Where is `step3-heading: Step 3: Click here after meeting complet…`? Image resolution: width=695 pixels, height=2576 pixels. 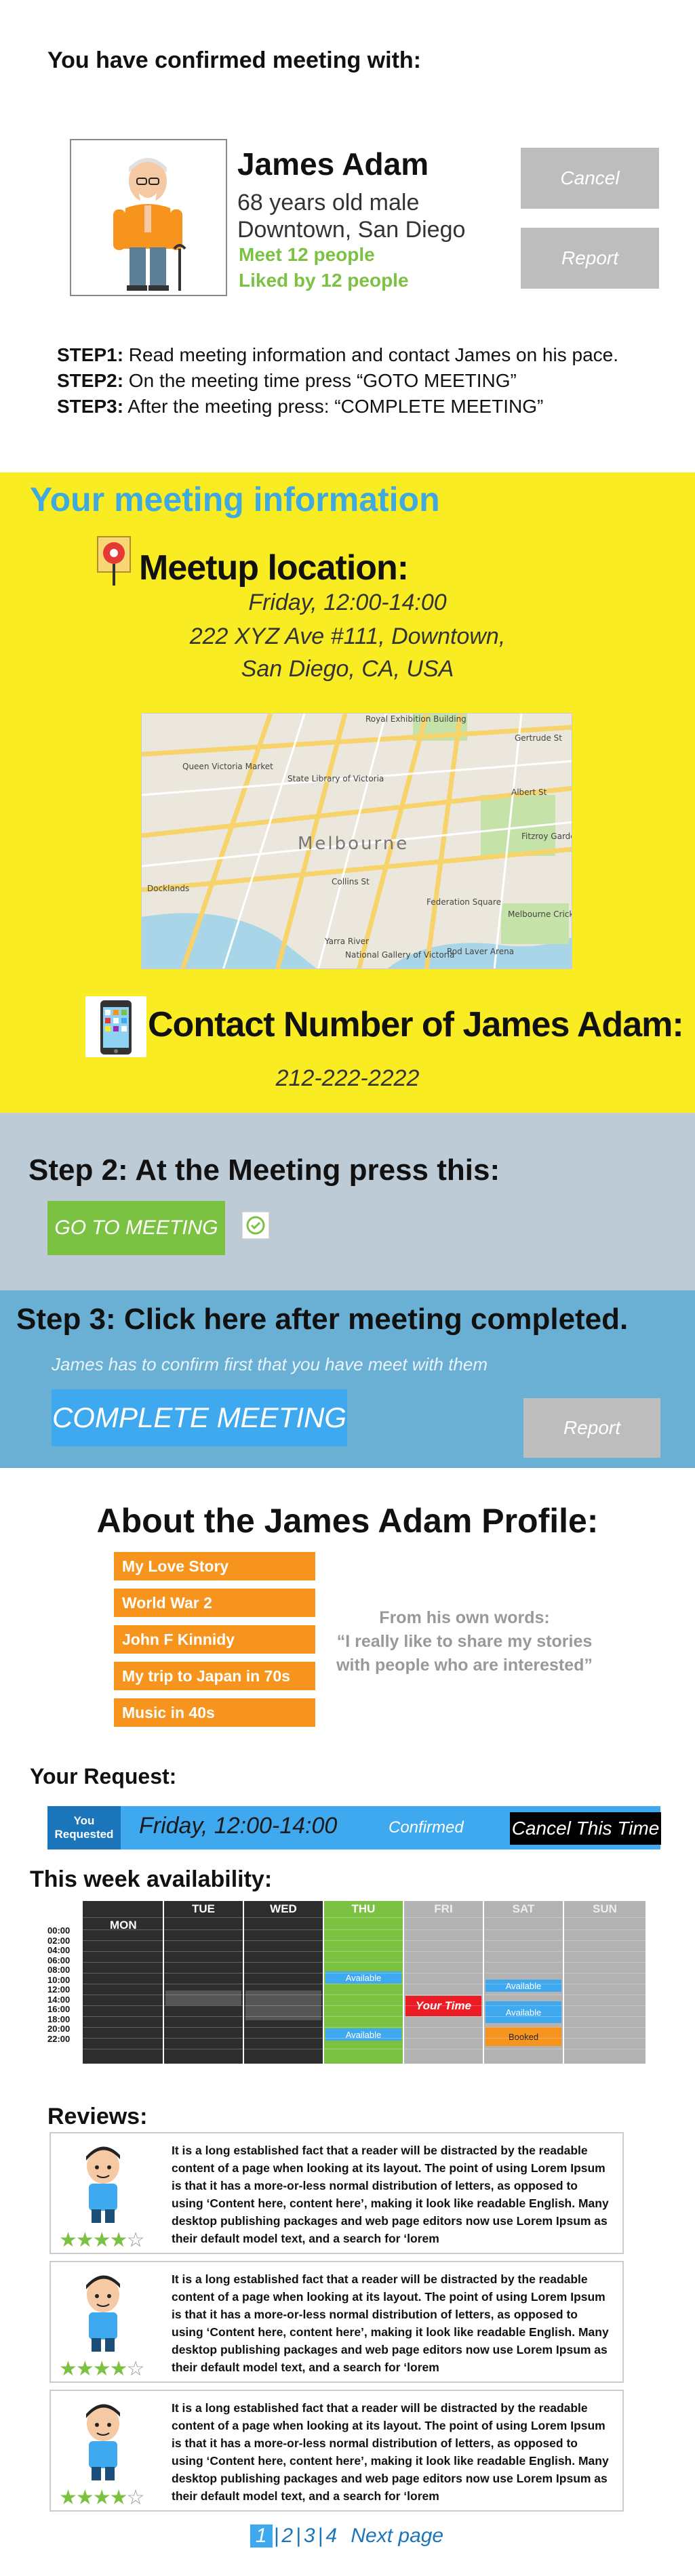 step3-heading: Step 3: Click here after meeting complet… is located at coordinates (322, 1320).